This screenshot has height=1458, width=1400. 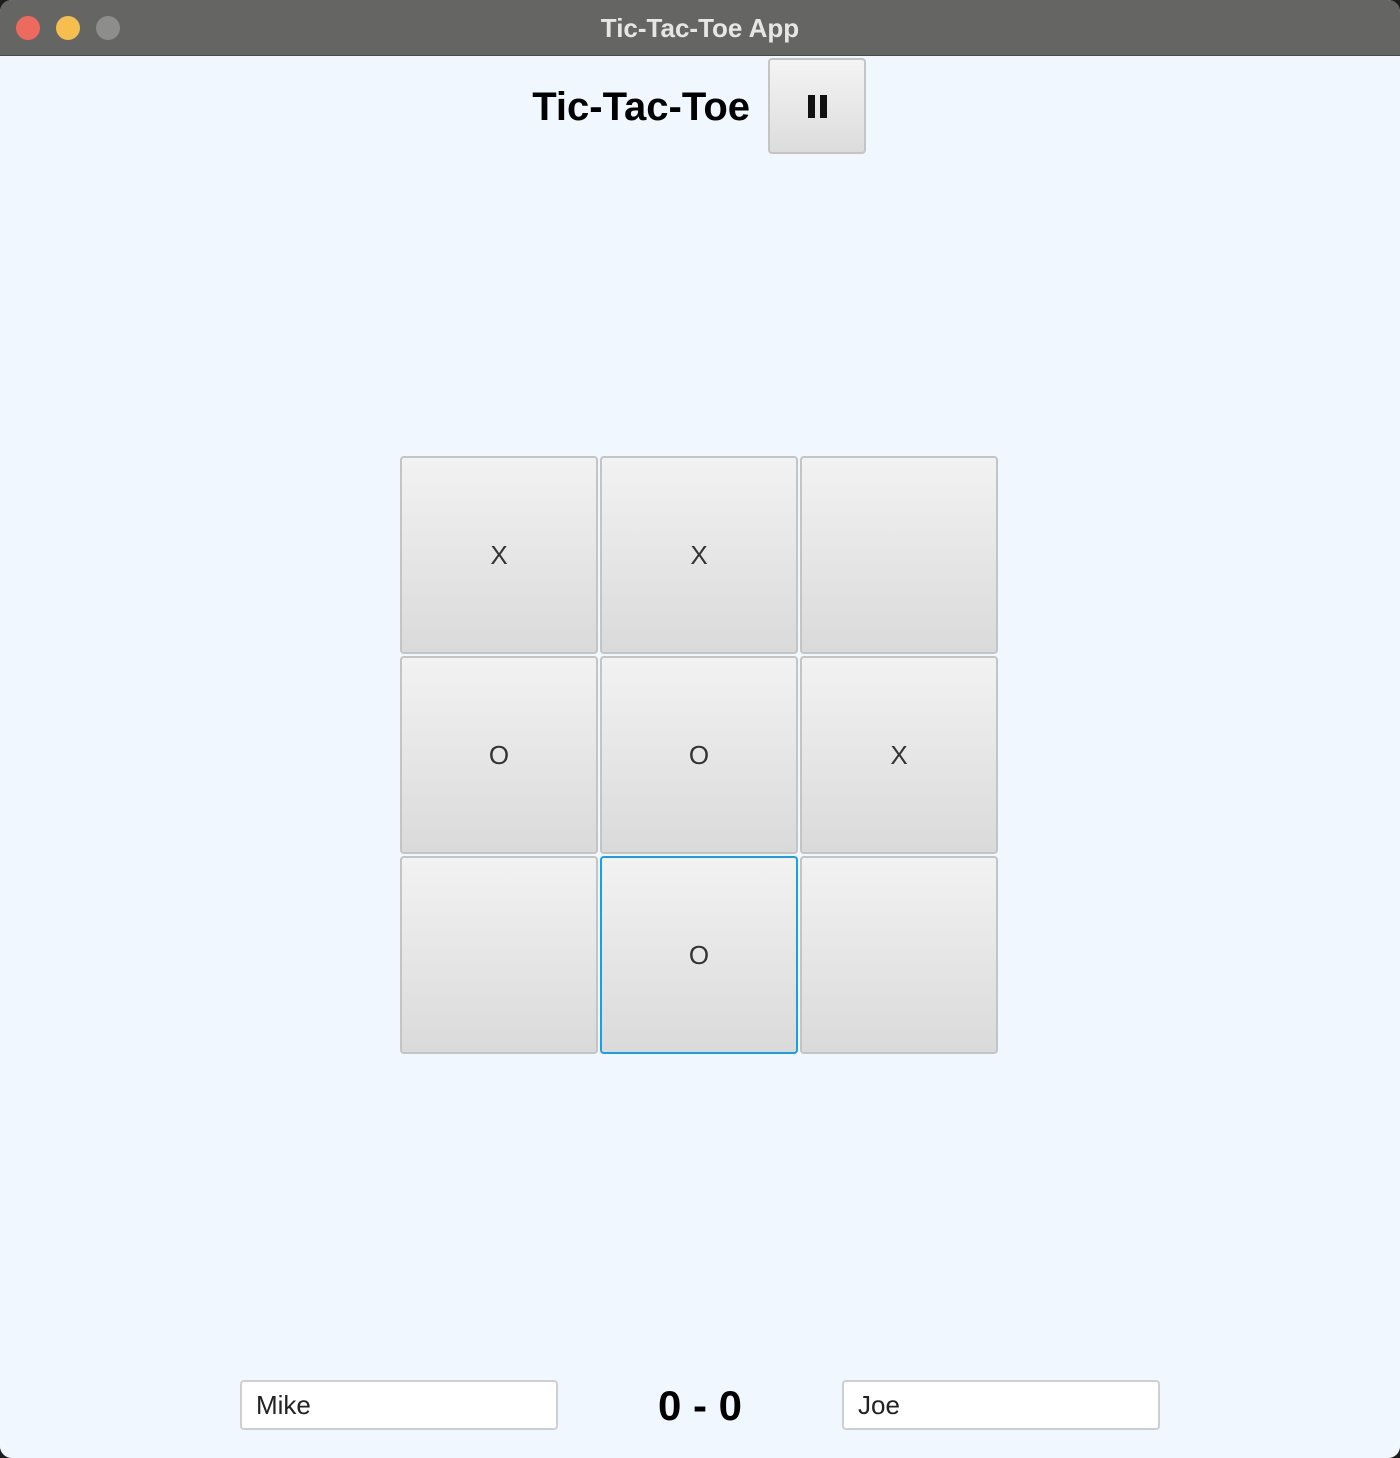 I want to click on player1-name-input, so click(x=399, y=1405).